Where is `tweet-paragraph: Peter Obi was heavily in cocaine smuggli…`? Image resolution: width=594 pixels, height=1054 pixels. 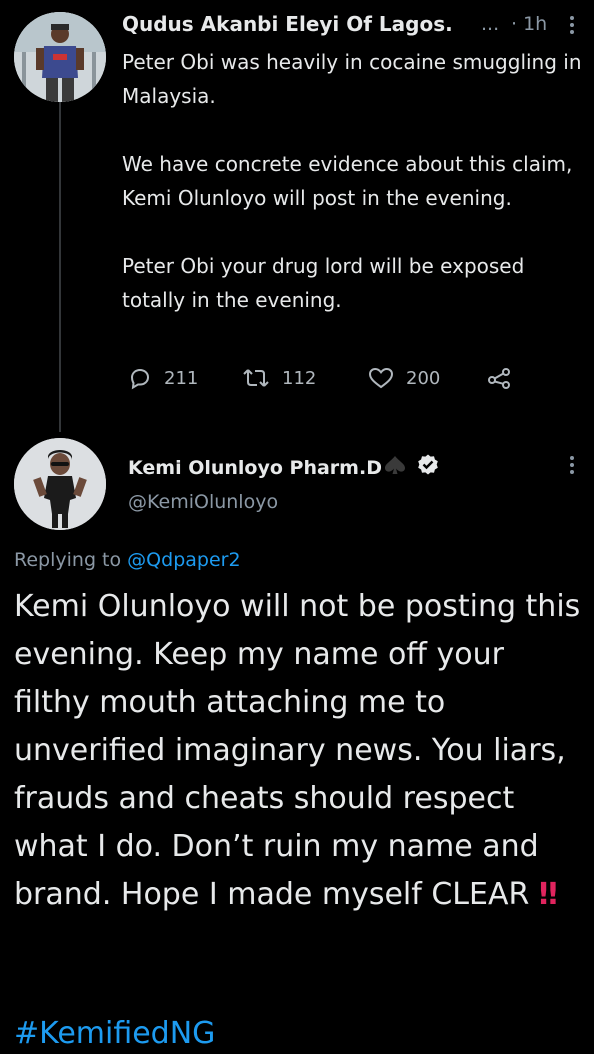 tweet-paragraph: Peter Obi was heavily in cocaine smuggli… is located at coordinates (352, 79).